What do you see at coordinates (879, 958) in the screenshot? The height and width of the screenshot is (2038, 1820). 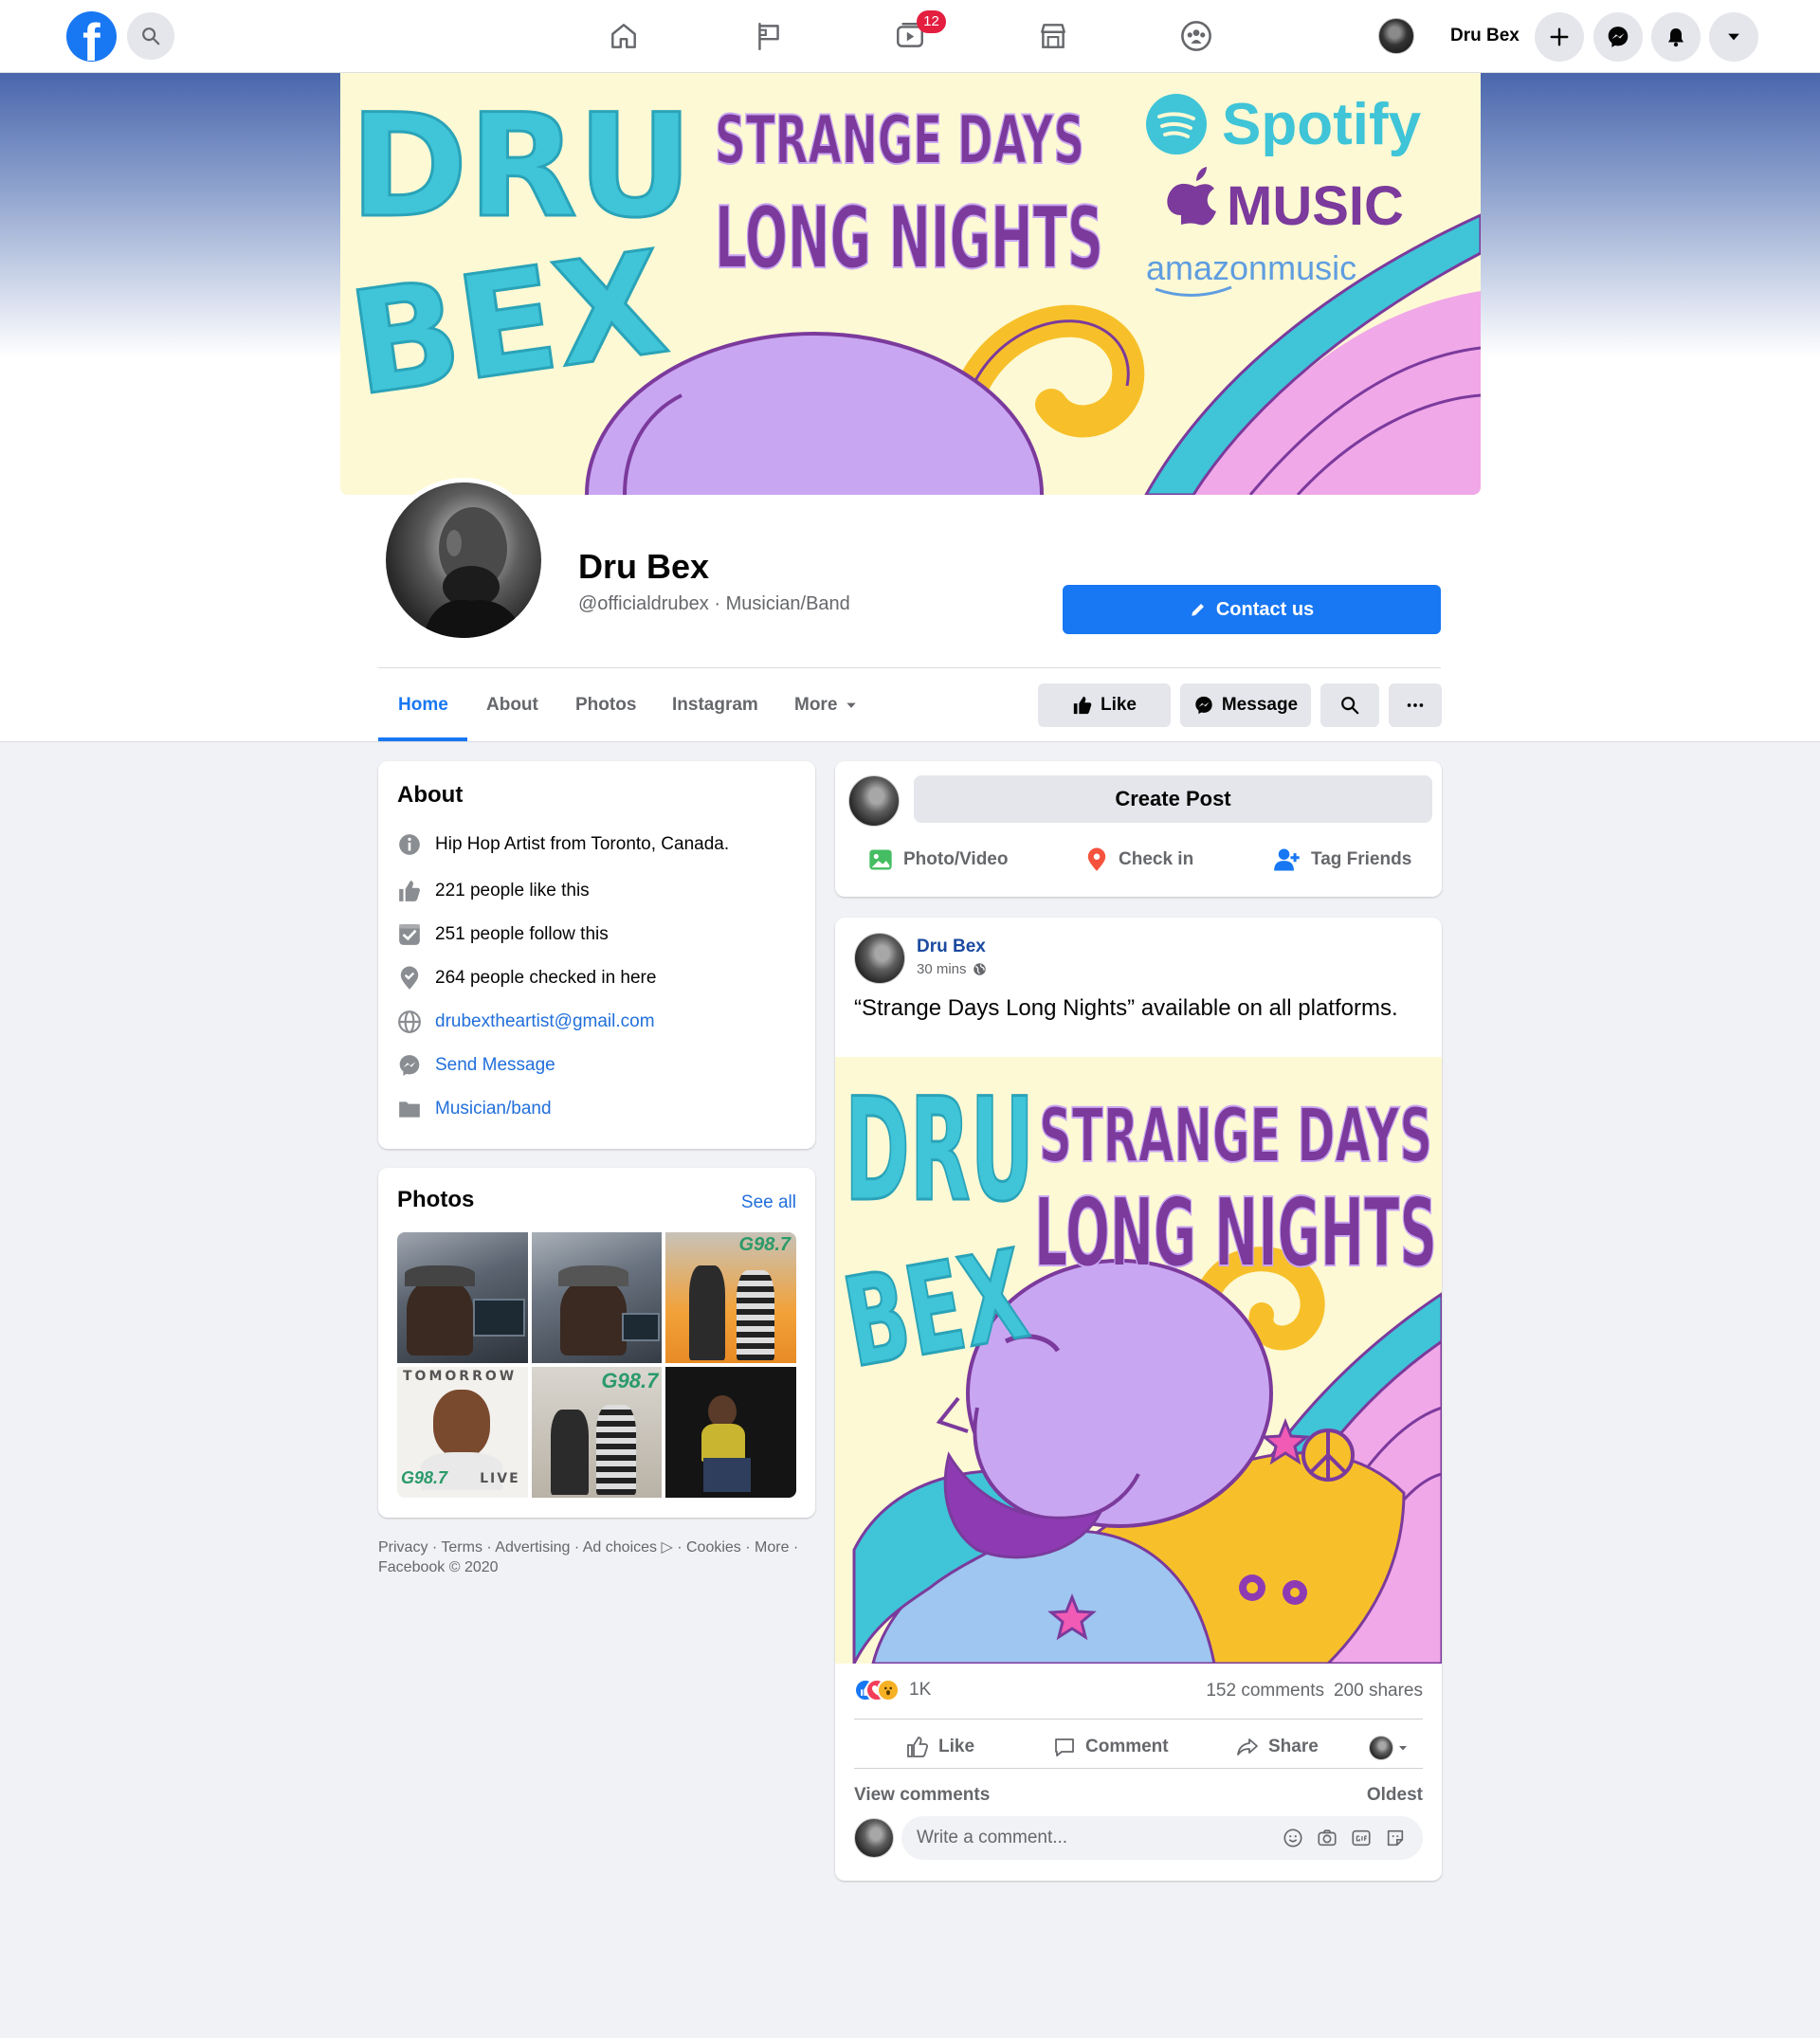 I see `post-author-avatar` at bounding box center [879, 958].